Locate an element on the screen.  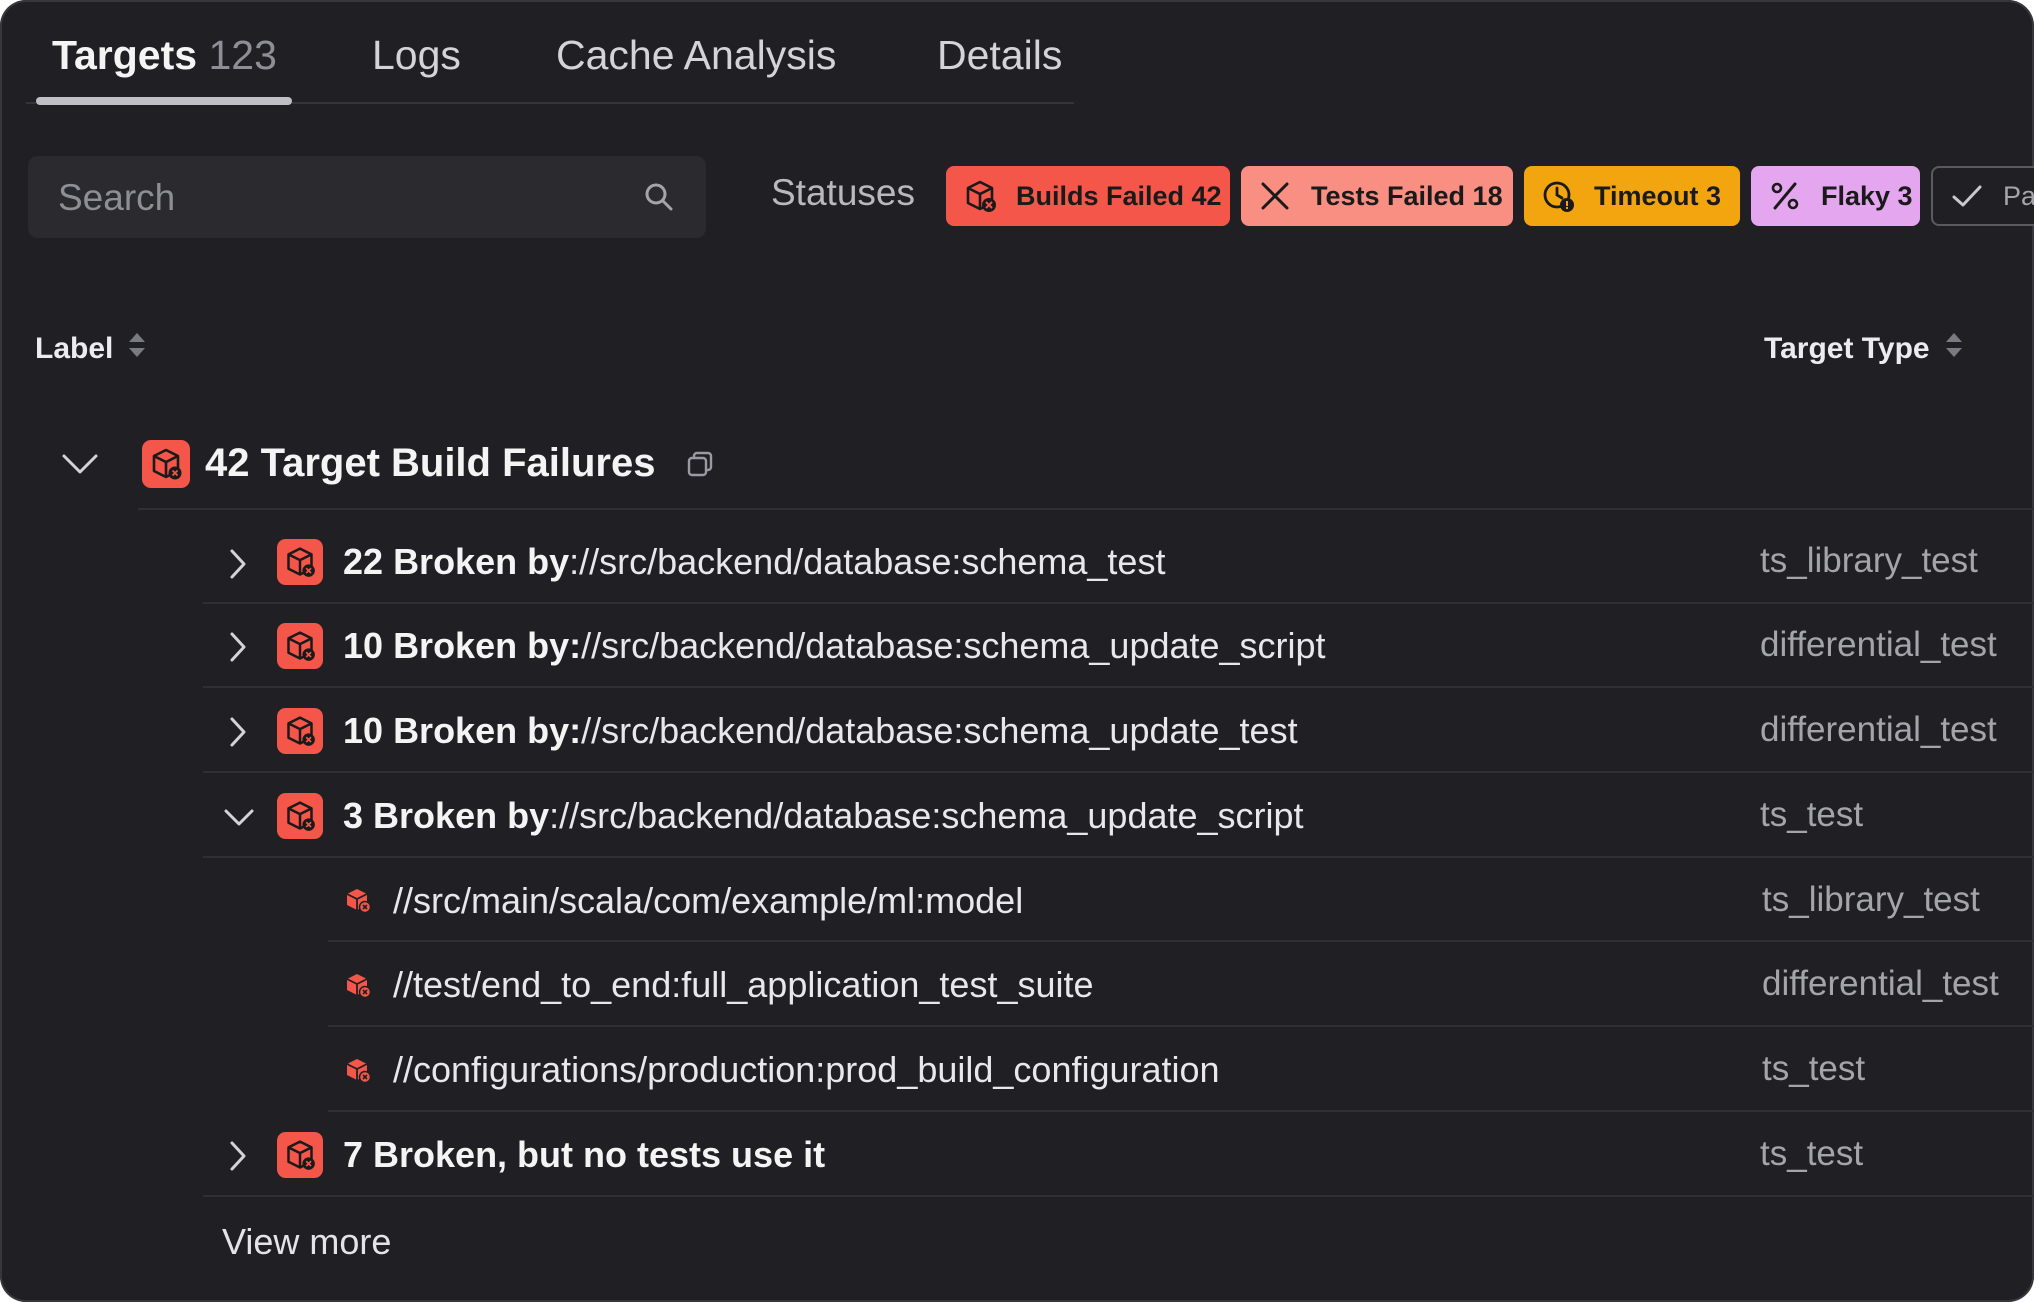
chip-label: Timeout 3 is located at coordinates (1658, 195).